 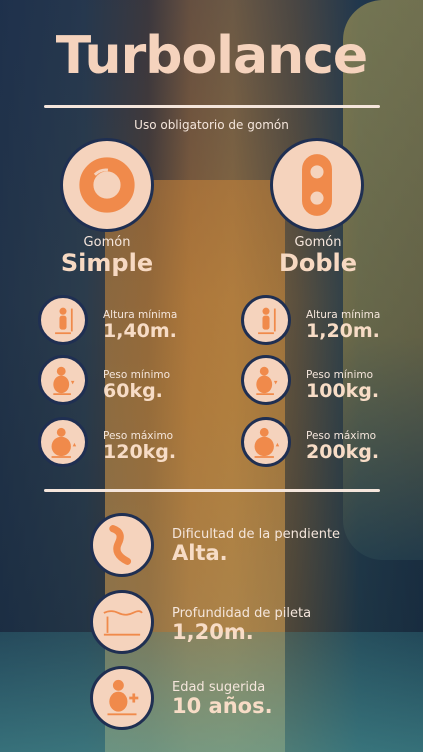 What do you see at coordinates (200, 553) in the screenshot?
I see `slope-value: Alta.` at bounding box center [200, 553].